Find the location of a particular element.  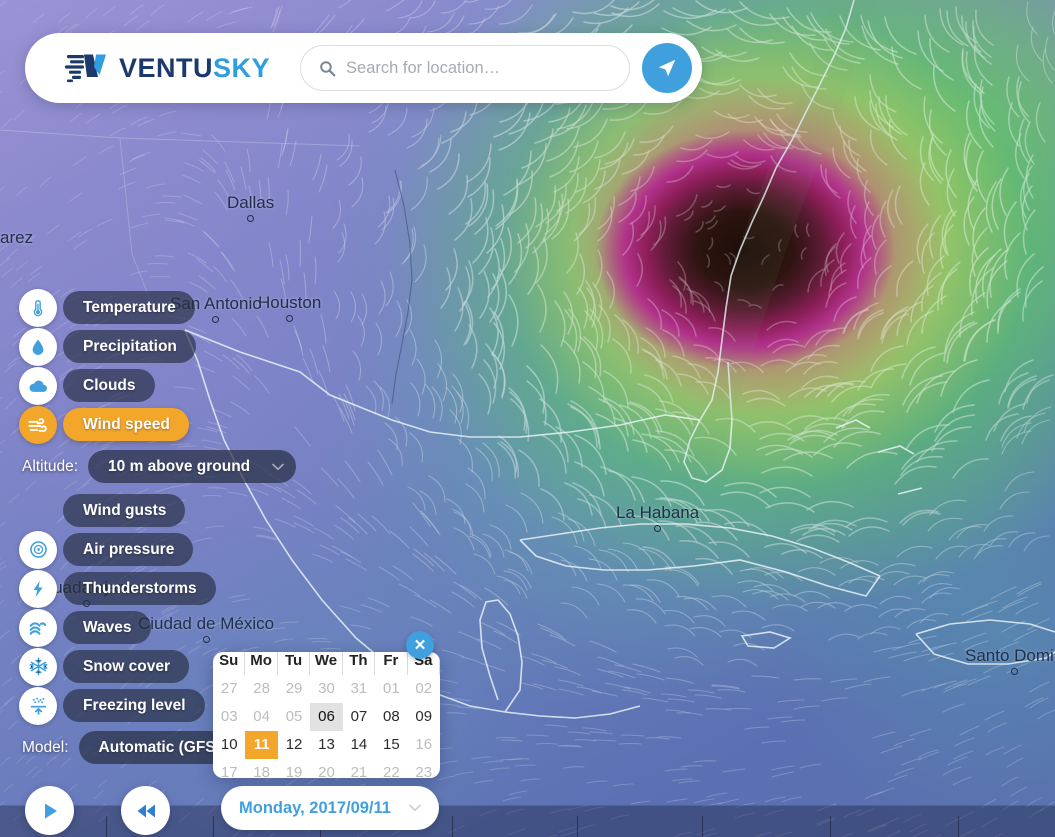

layer-label: Snow cover is located at coordinates (126, 666).